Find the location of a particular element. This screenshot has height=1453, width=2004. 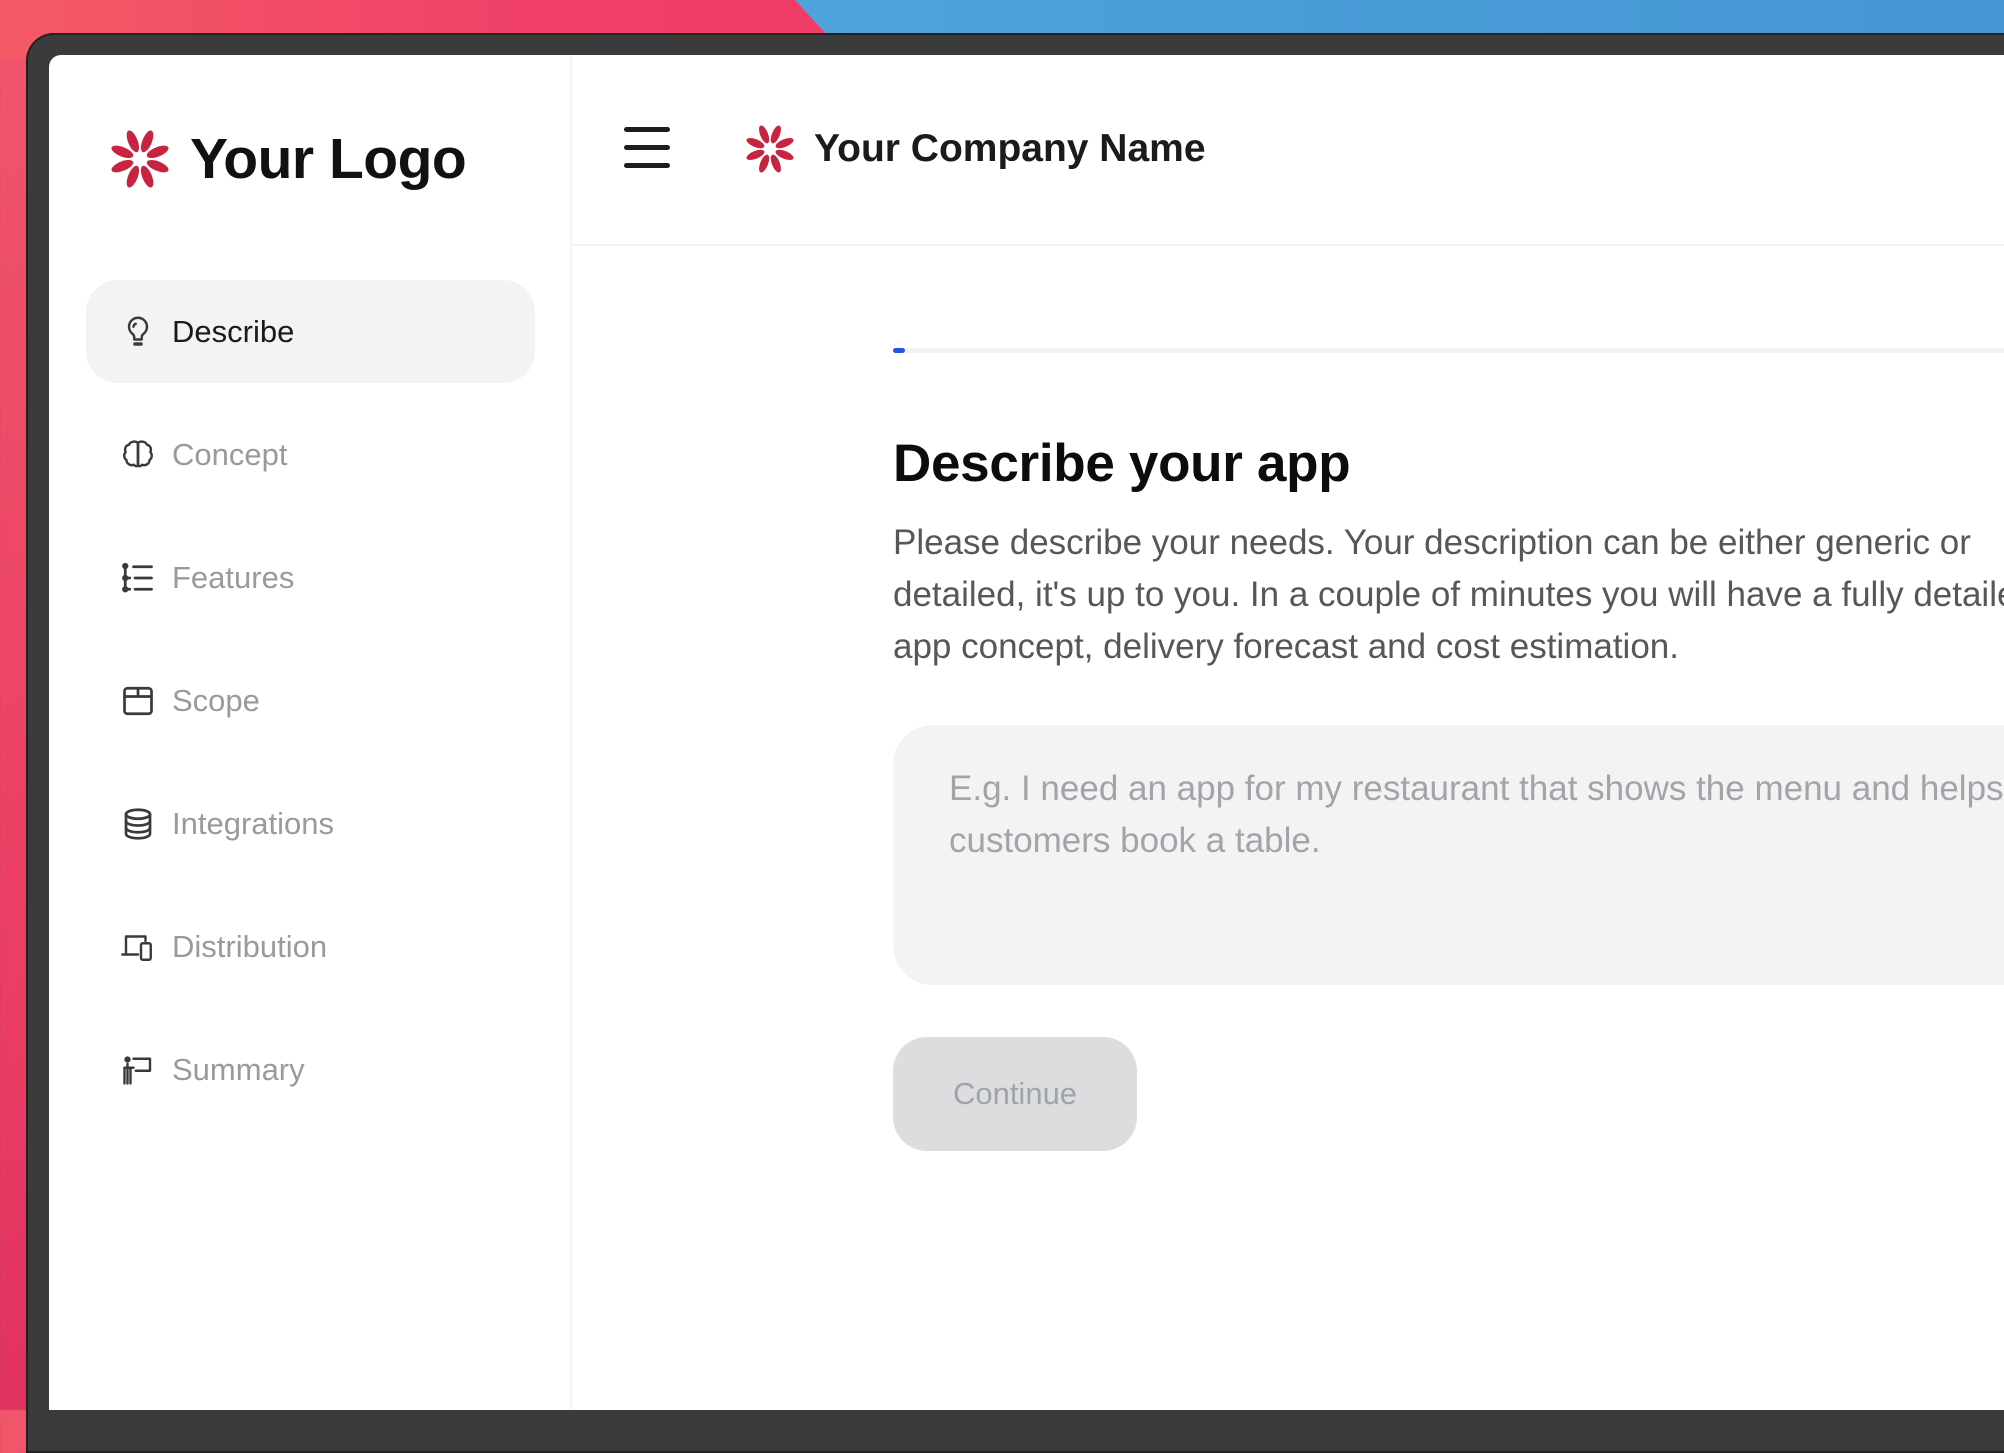

progress-bar is located at coordinates (1448, 350).